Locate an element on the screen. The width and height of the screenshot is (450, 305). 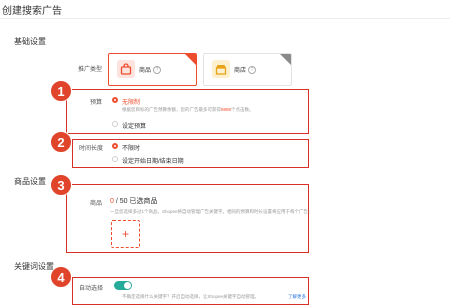
annotation-badge-3: 3 is located at coordinates (61, 185).